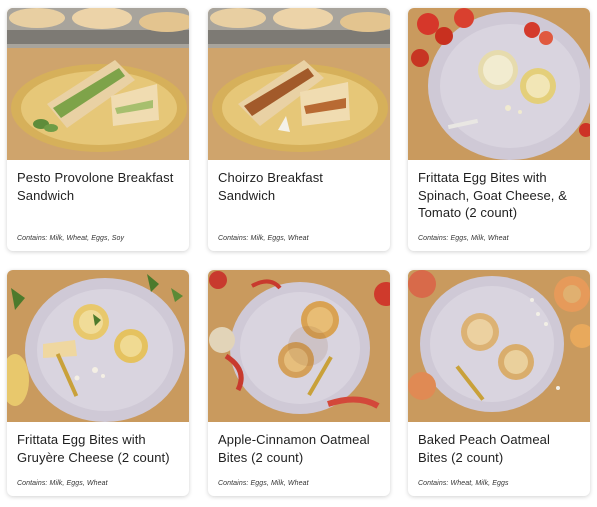 The image size is (597, 507). Describe the element at coordinates (499, 448) in the screenshot. I see `product-title: Baked Peach Oatmeal Bites (2 count)` at that location.